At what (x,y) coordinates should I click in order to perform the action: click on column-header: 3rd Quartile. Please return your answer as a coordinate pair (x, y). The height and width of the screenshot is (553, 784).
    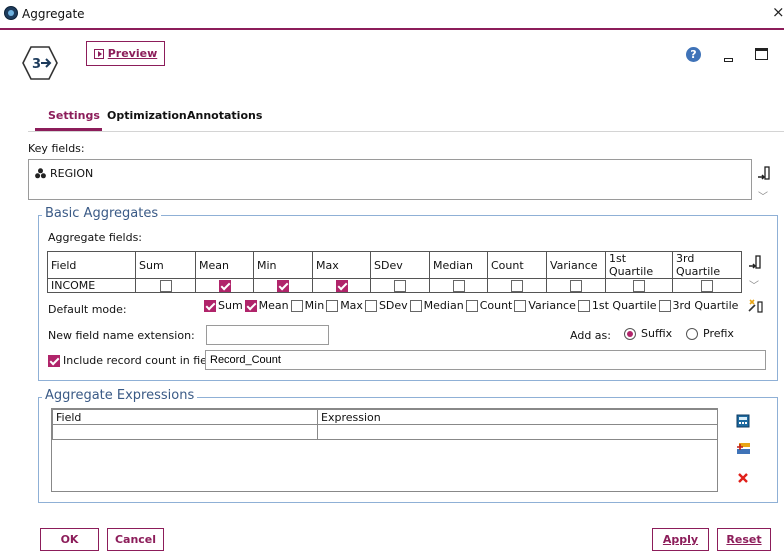
    Looking at the image, I should click on (707, 265).